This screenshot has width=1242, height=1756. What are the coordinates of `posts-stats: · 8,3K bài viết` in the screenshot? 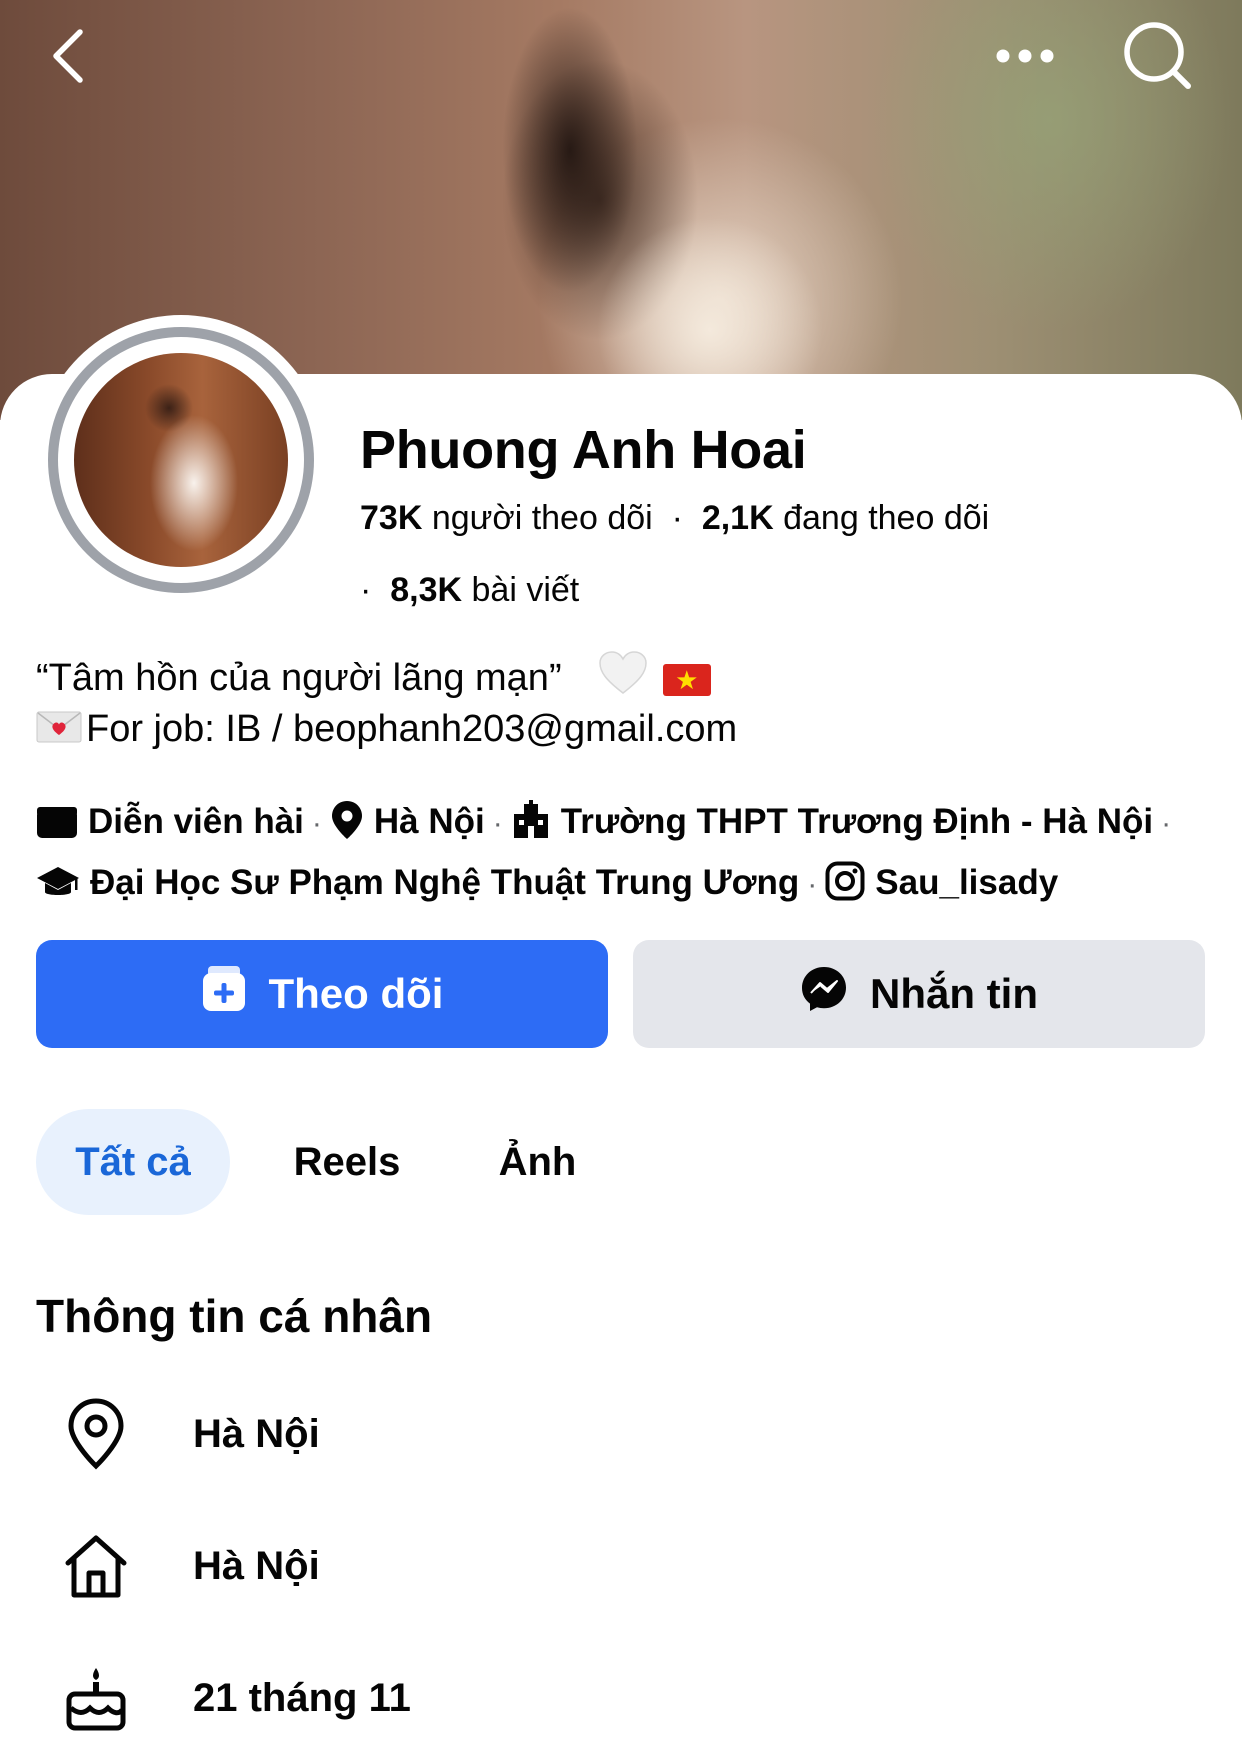 It's located at (470, 590).